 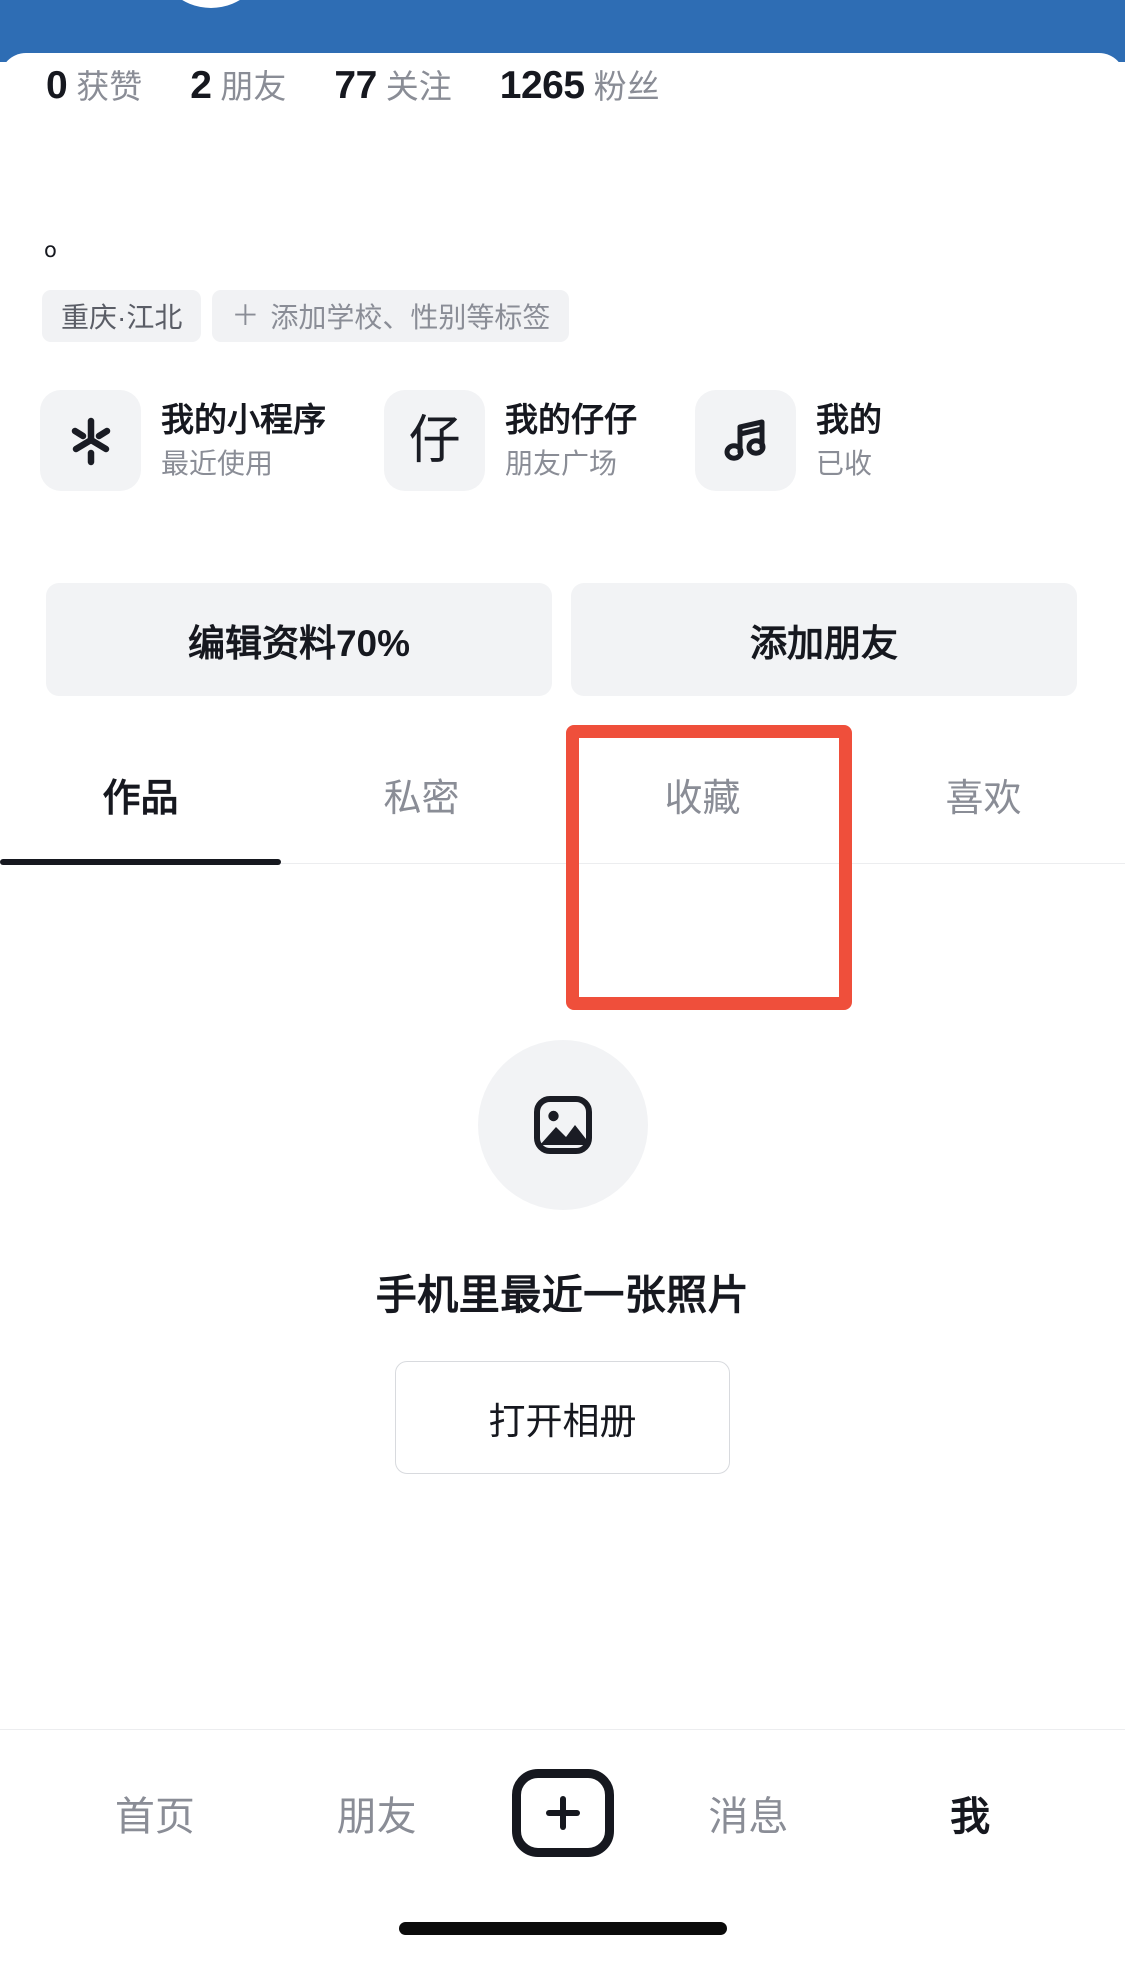 What do you see at coordinates (140, 862) in the screenshot?
I see `active-tab-indicator` at bounding box center [140, 862].